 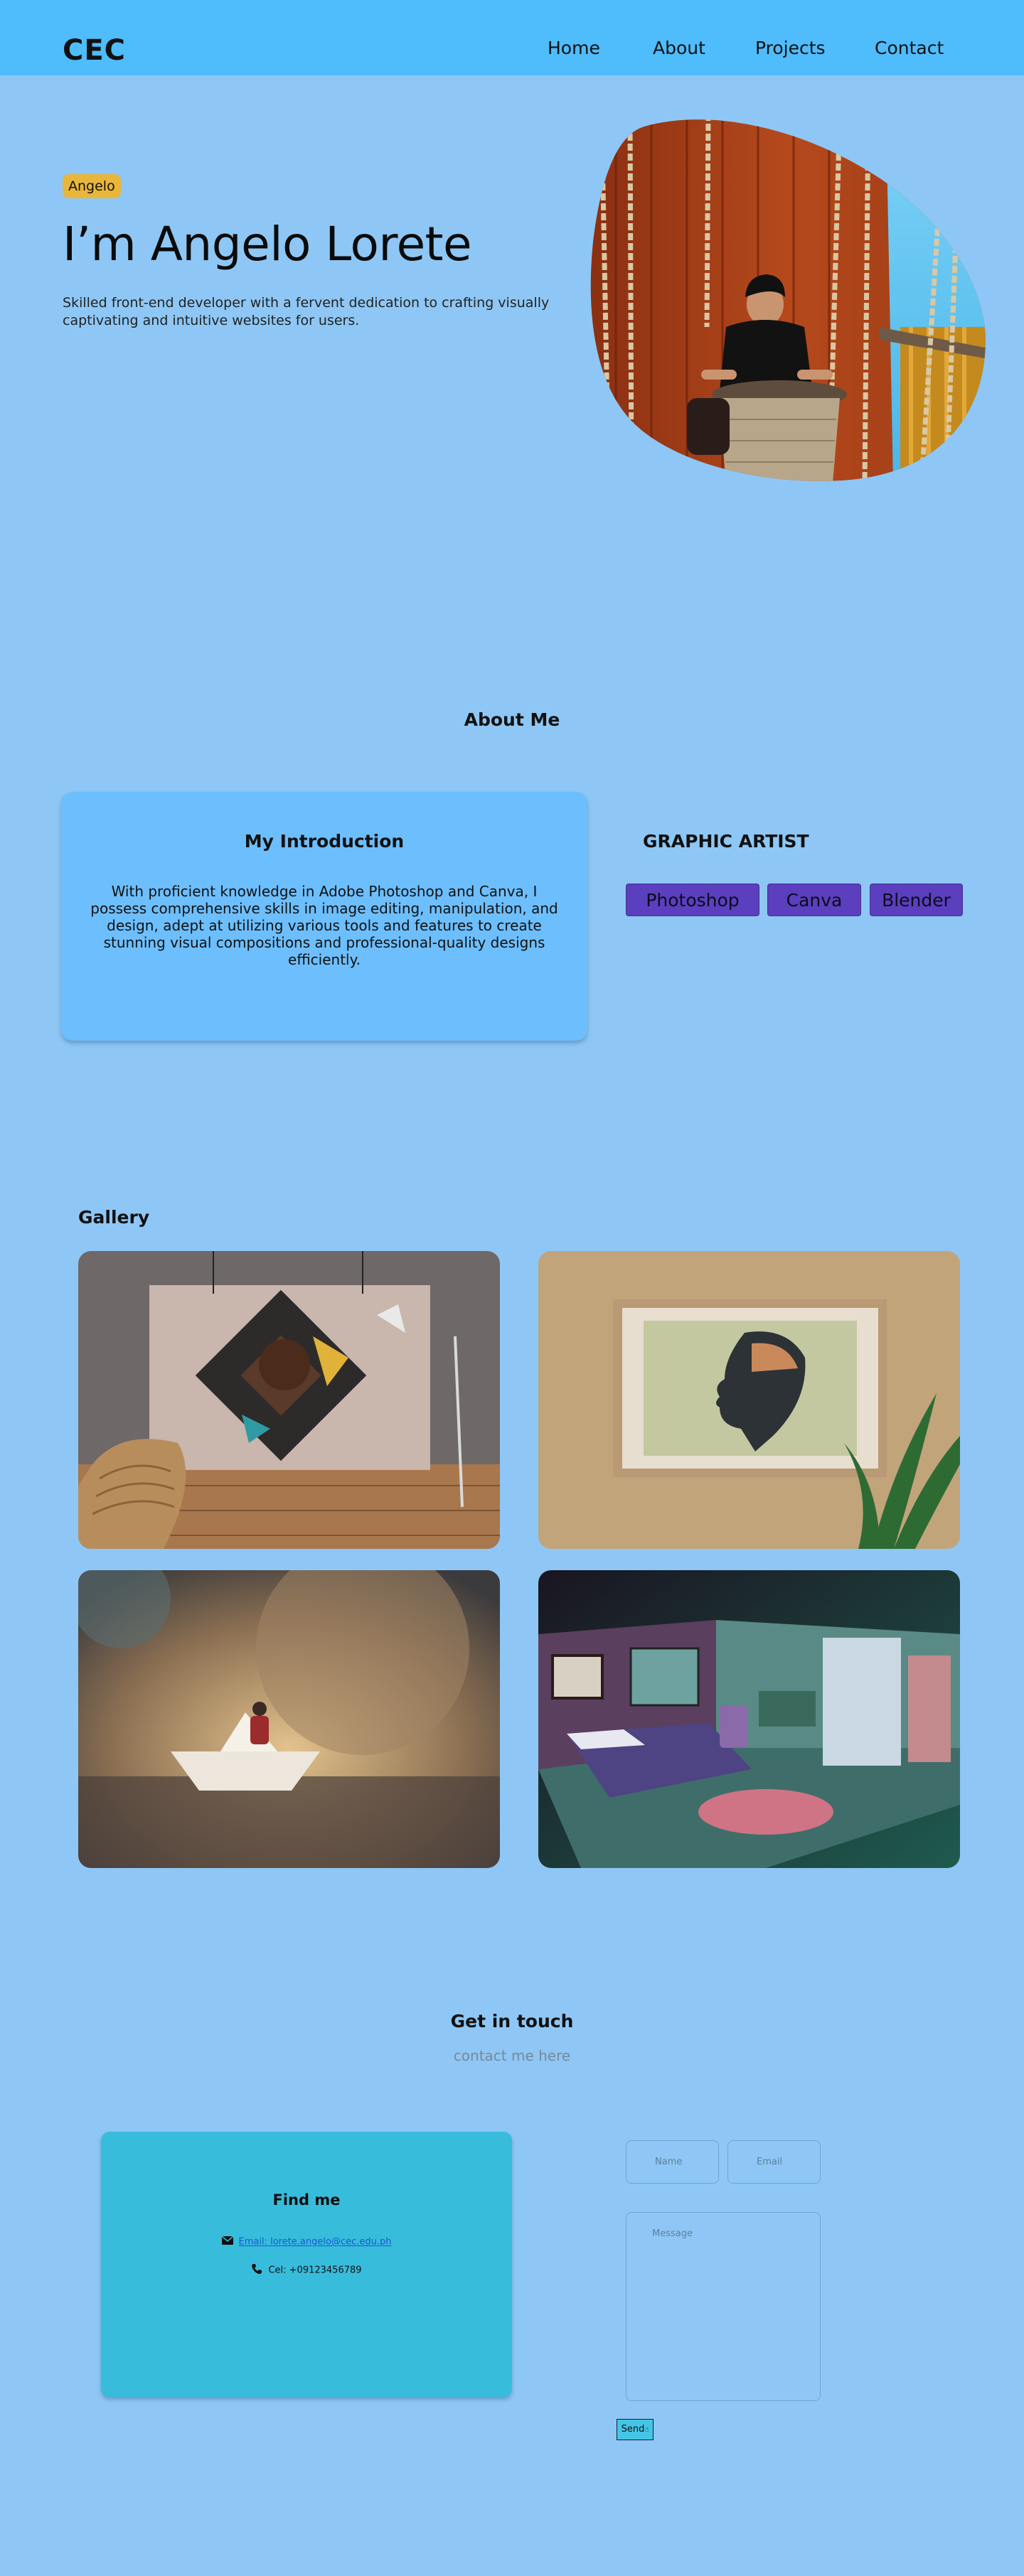 I want to click on skill-canva-button: Canva, so click(x=814, y=900).